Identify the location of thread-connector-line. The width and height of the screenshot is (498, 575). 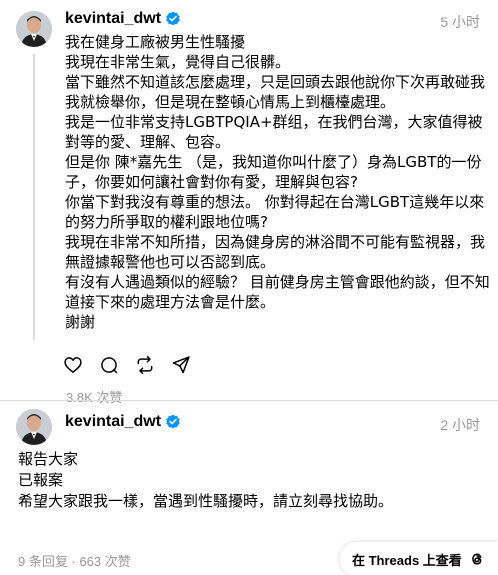
(34, 197).